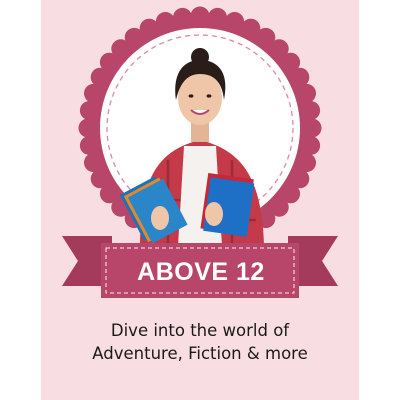 Image resolution: width=400 pixels, height=400 pixels. What do you see at coordinates (200, 330) in the screenshot?
I see `tagline-line-1: Dive into the world of` at bounding box center [200, 330].